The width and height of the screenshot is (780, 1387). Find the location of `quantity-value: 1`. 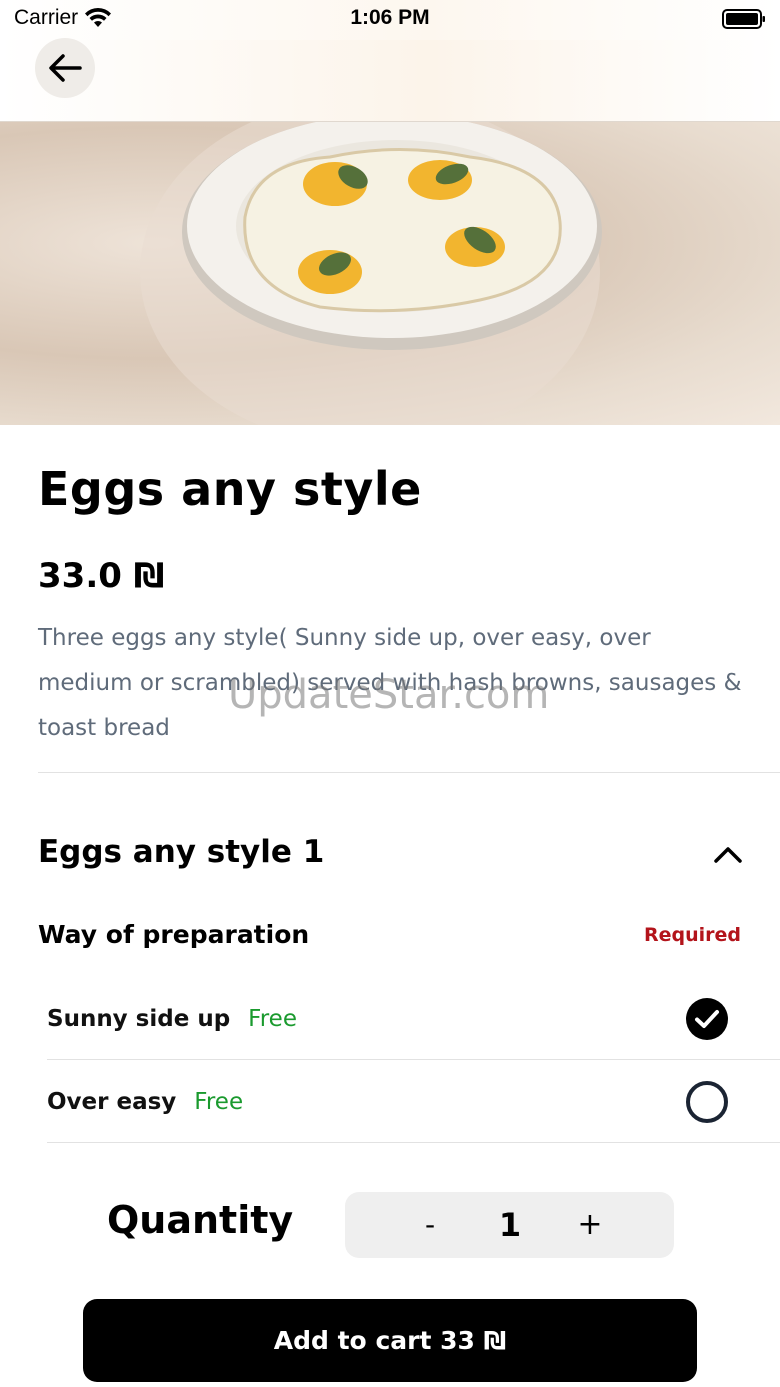

quantity-value: 1 is located at coordinates (510, 1225).